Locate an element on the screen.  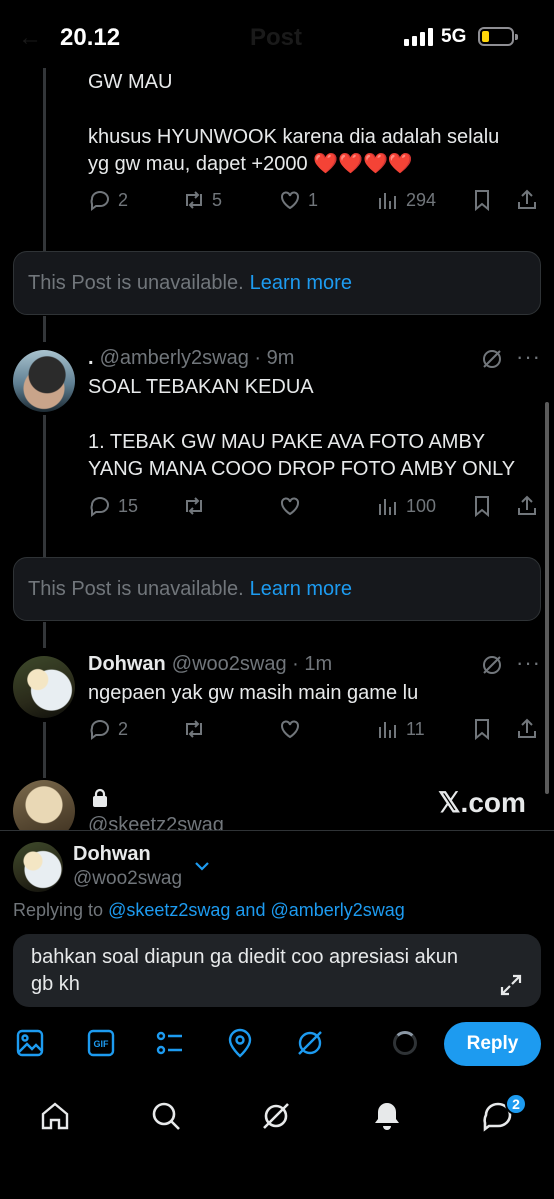
tweet-actions: 2 11 is located at coordinates (316, 732).